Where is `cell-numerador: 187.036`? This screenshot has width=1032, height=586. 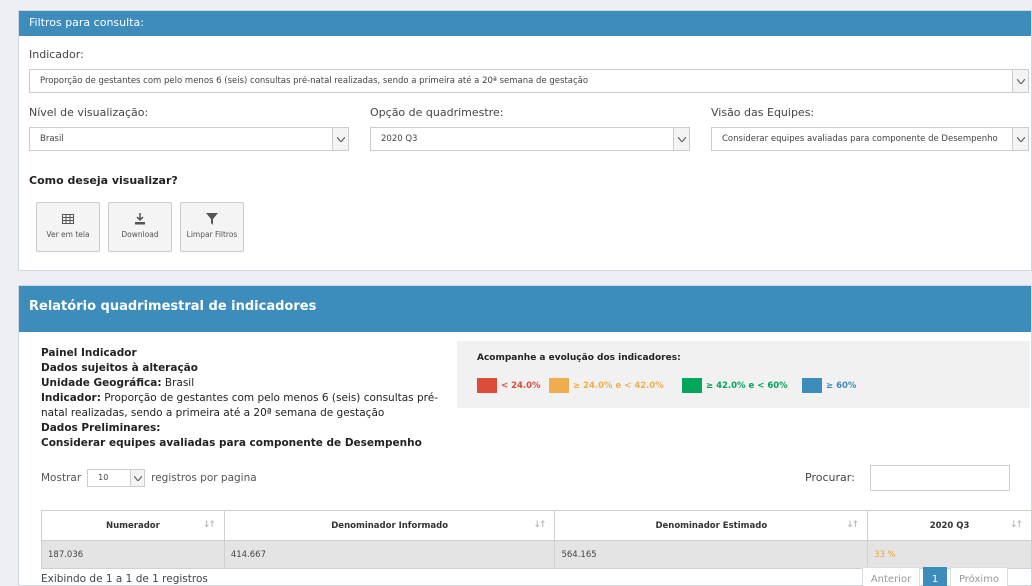
cell-numerador: 187.036 is located at coordinates (133, 554).